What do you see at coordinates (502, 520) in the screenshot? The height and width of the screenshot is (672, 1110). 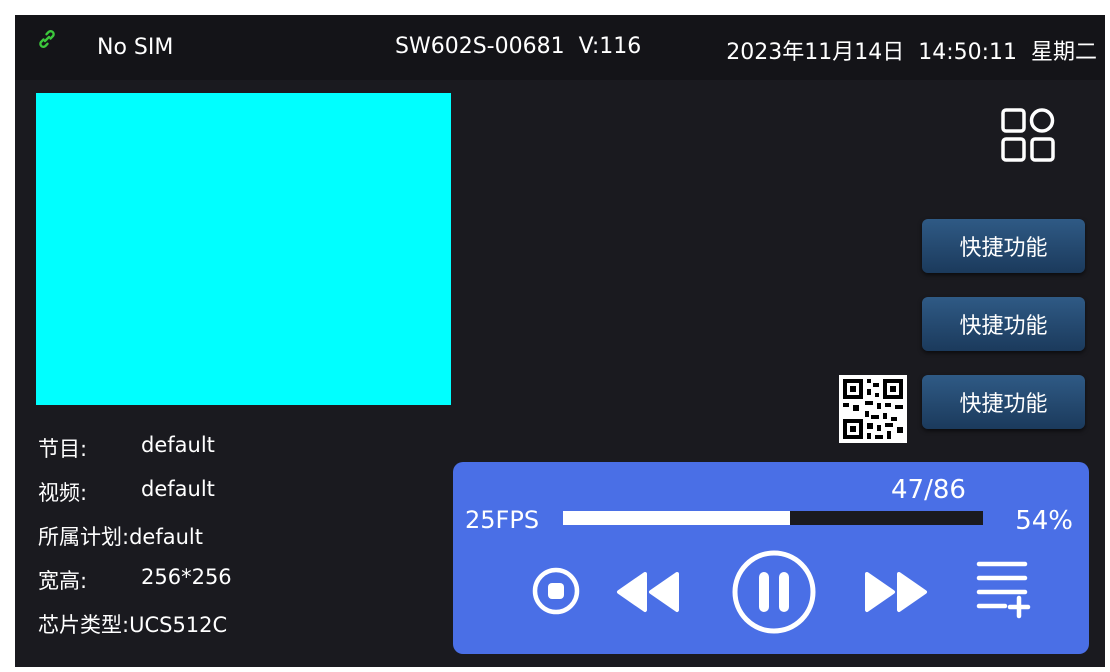 I see `fps-label: 25FPS` at bounding box center [502, 520].